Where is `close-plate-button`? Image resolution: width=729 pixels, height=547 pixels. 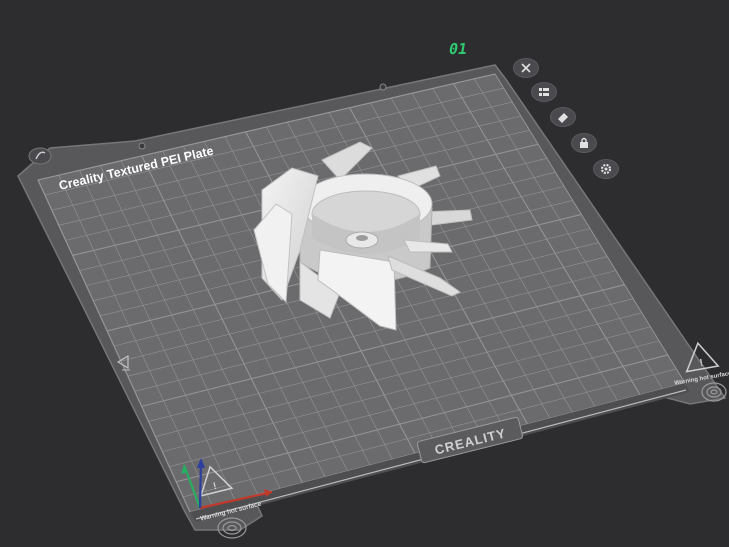 close-plate-button is located at coordinates (526, 68).